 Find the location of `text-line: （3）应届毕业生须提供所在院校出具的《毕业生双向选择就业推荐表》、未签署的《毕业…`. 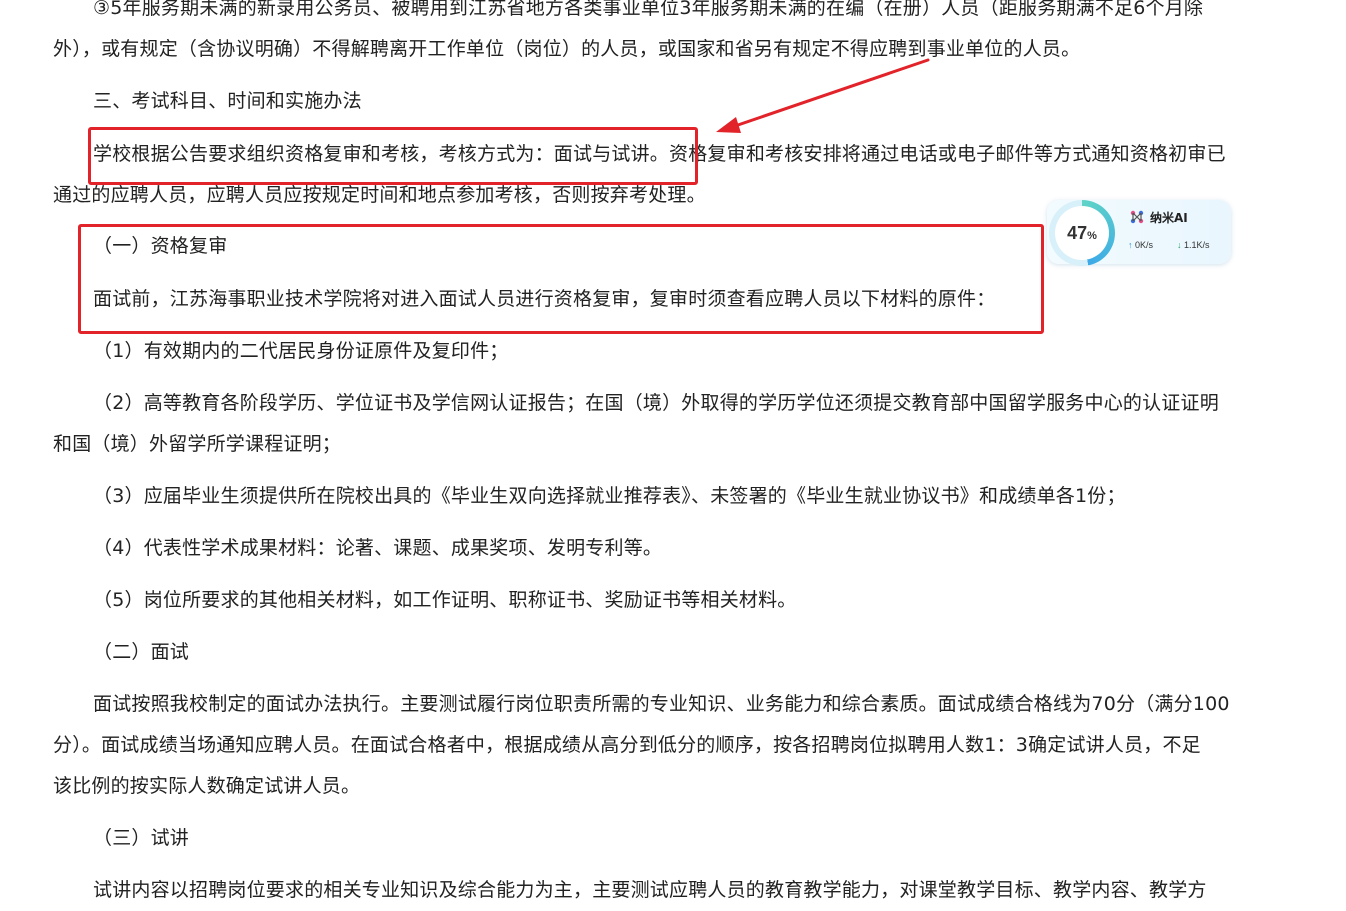

text-line: （3）应届毕业生须提供所在院校出具的《毕业生双向选择就业推荐表》、未签署的《毕业… is located at coordinates (609, 496).